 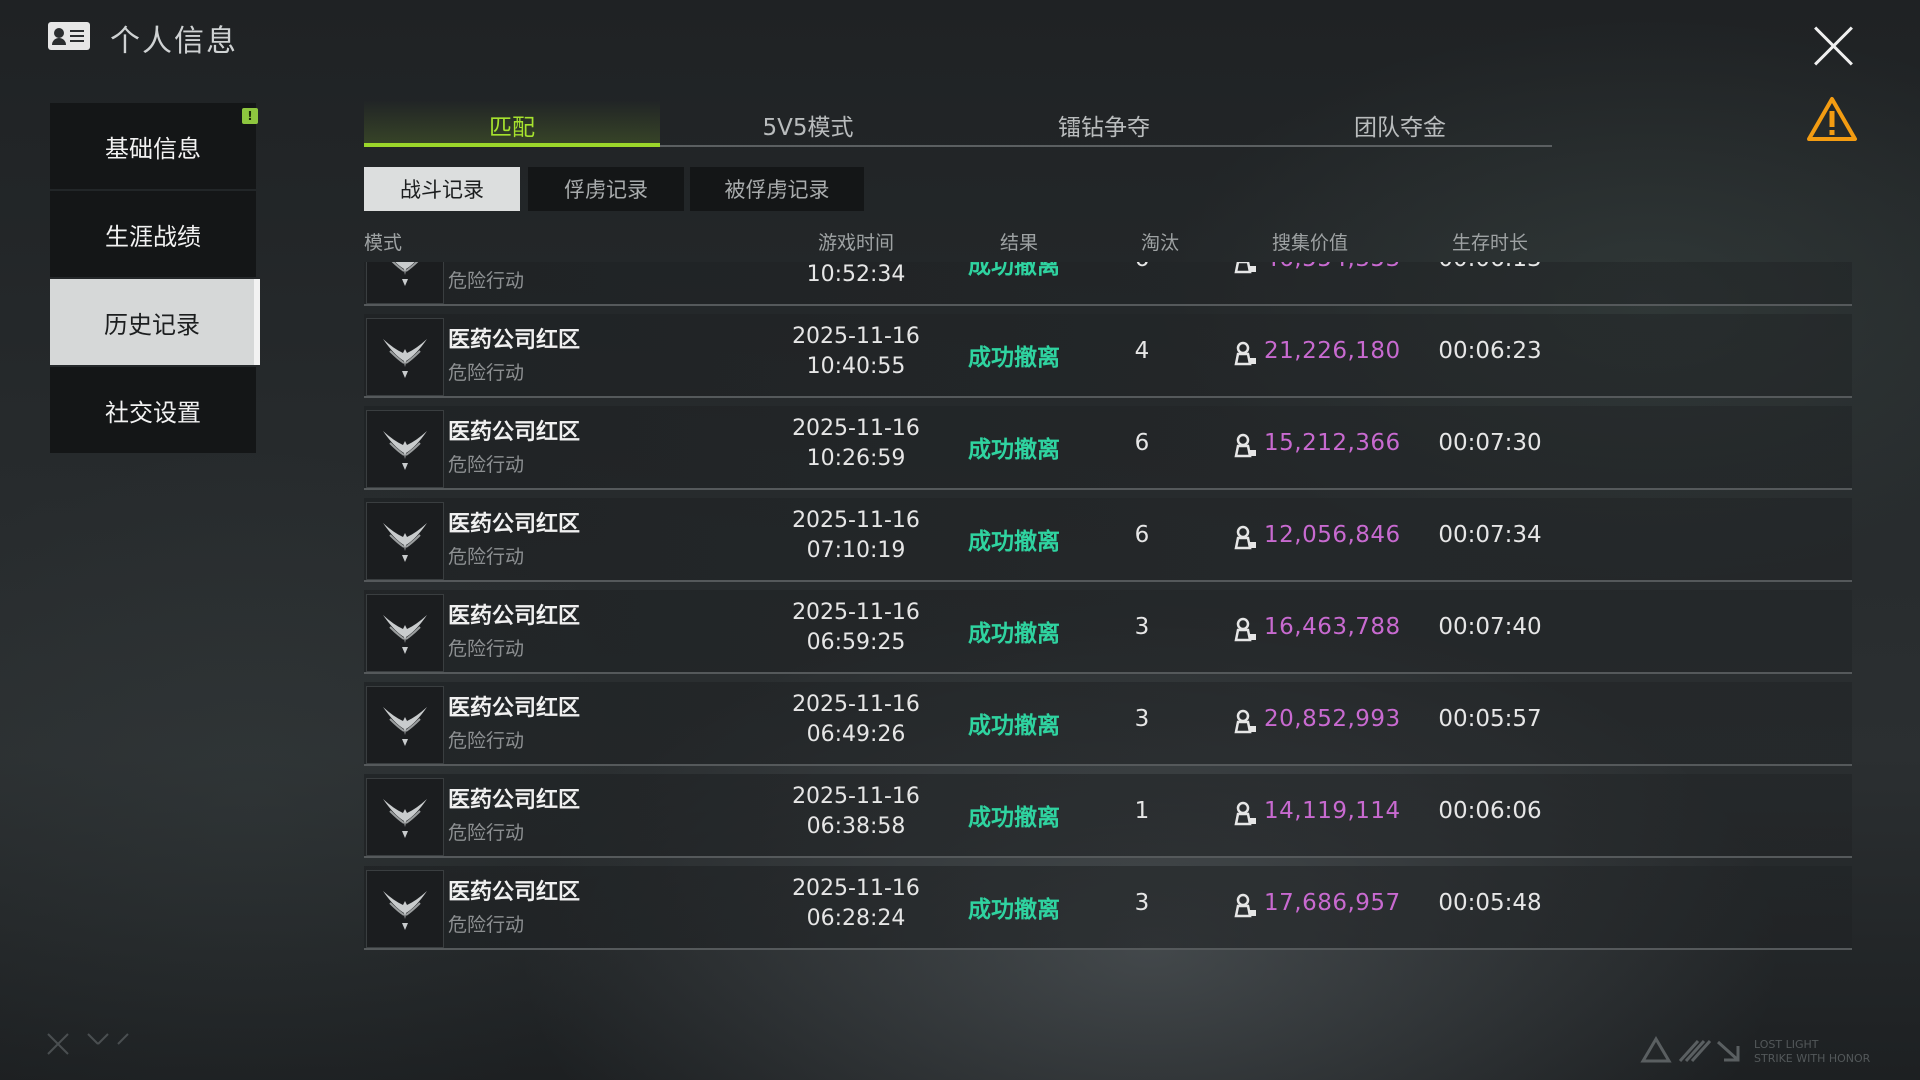 What do you see at coordinates (69, 36) in the screenshot?
I see `profile-card-icon` at bounding box center [69, 36].